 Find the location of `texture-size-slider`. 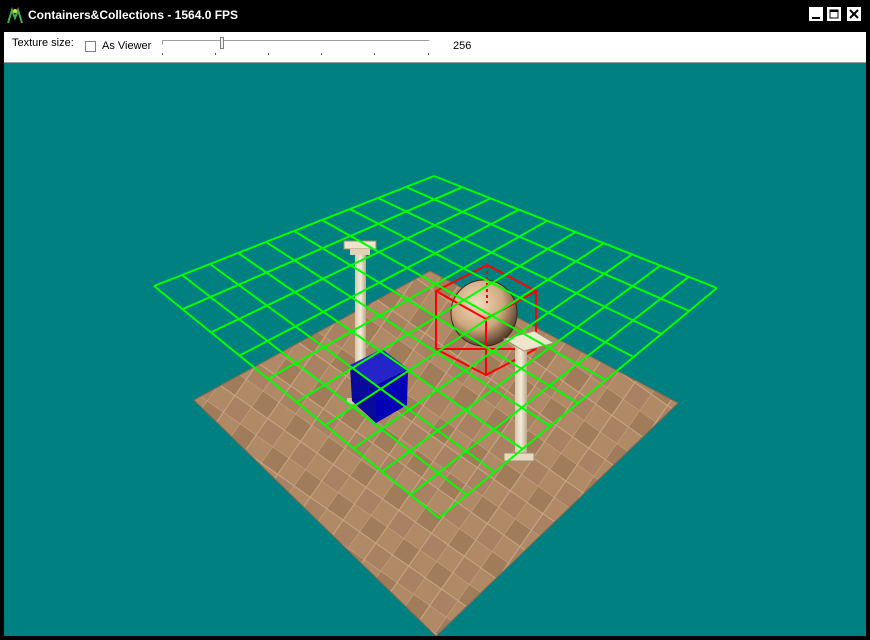

texture-size-slider is located at coordinates (297, 48).